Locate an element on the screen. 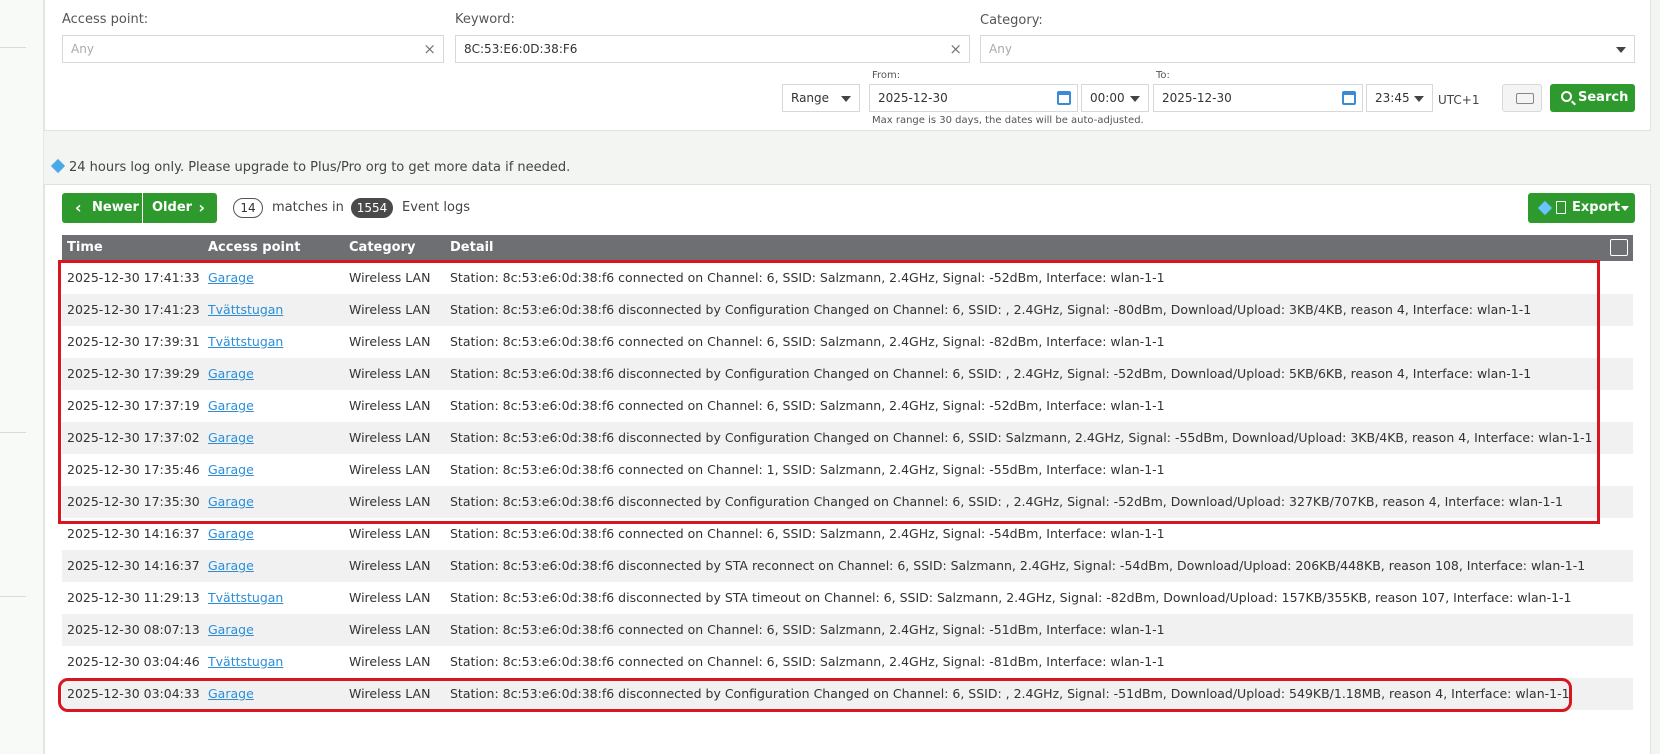 Image resolution: width=1660 pixels, height=754 pixels. table-header: Time Access point Category Detail is located at coordinates (847, 248).